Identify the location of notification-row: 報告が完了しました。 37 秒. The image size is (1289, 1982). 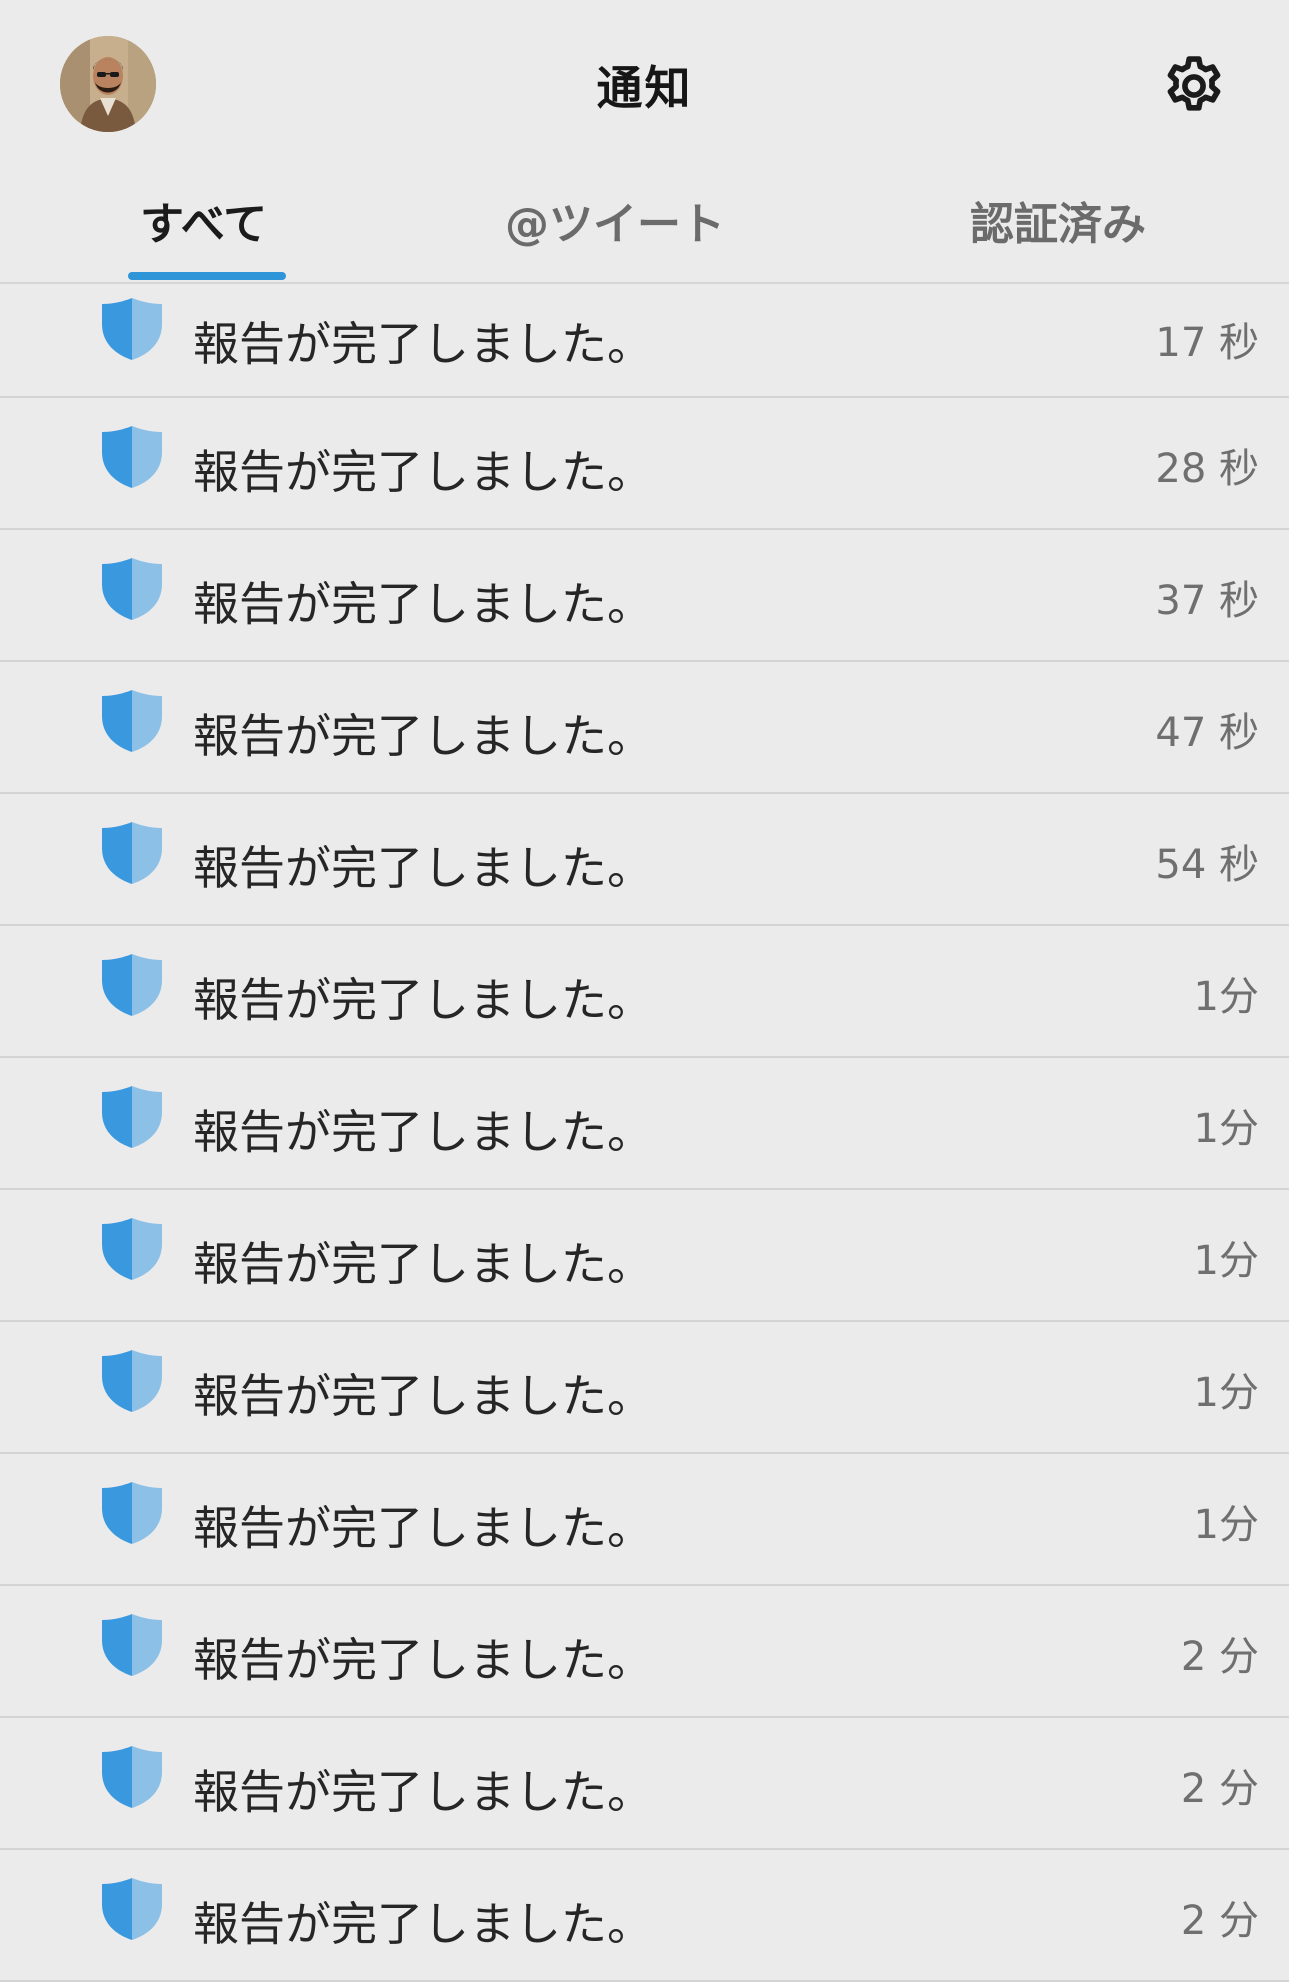
(644, 596).